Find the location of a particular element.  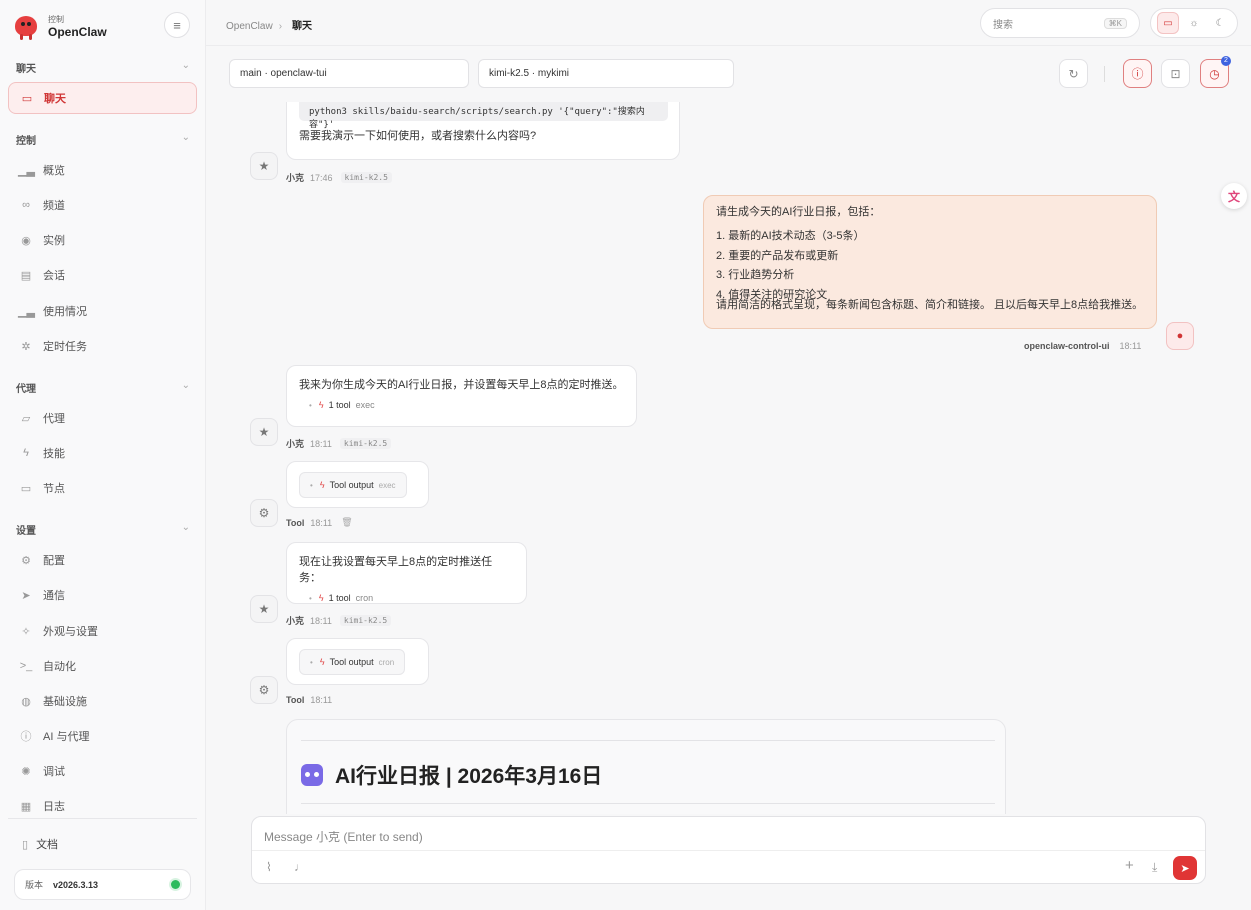

tool-output-toggle: • ϟ Tool output cron is located at coordinates (352, 662).